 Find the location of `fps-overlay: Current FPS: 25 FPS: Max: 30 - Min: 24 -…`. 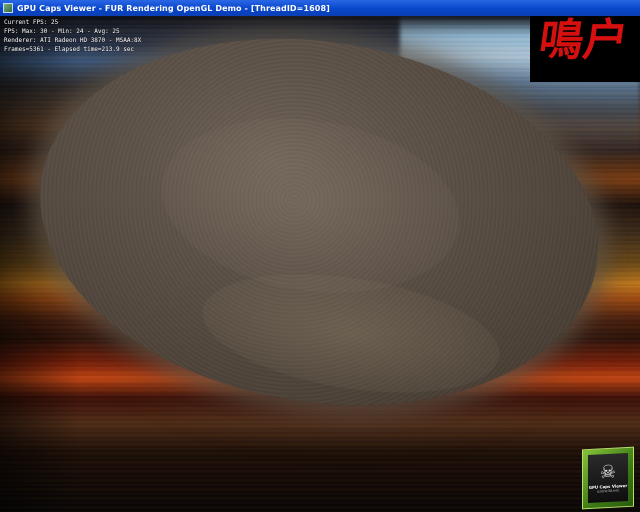

fps-overlay: Current FPS: 25 FPS: Max: 30 - Min: 24 -… is located at coordinates (72, 36).